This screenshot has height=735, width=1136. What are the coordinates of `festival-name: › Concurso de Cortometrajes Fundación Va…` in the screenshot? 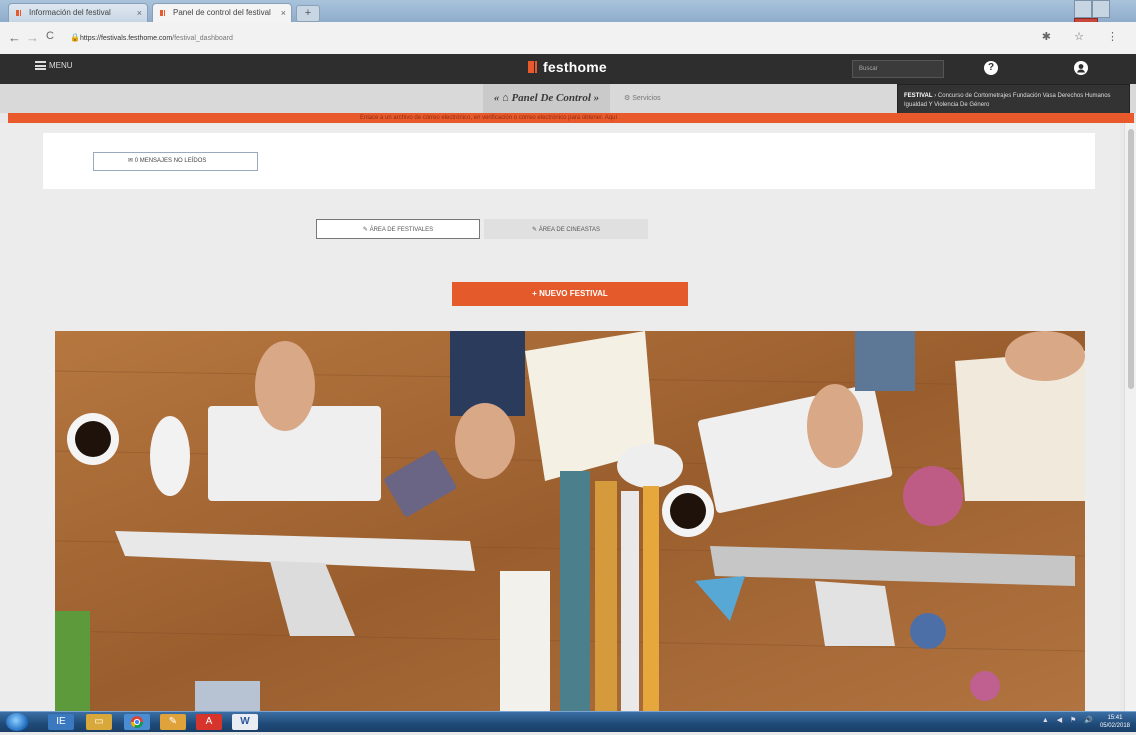 It's located at (1007, 100).